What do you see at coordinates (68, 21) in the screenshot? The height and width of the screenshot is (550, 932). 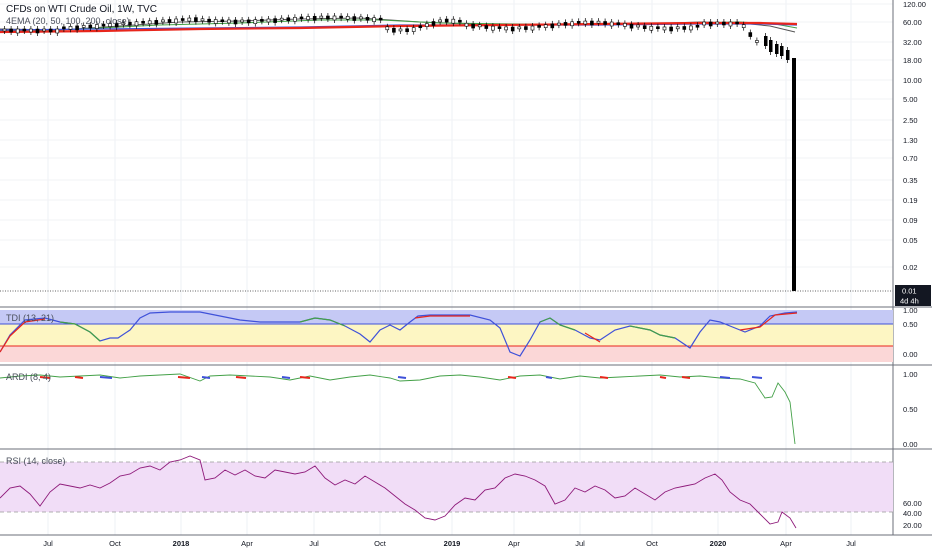 I see `ema-indicator-label: 4EMA (20, 50, 100, 200, close)` at bounding box center [68, 21].